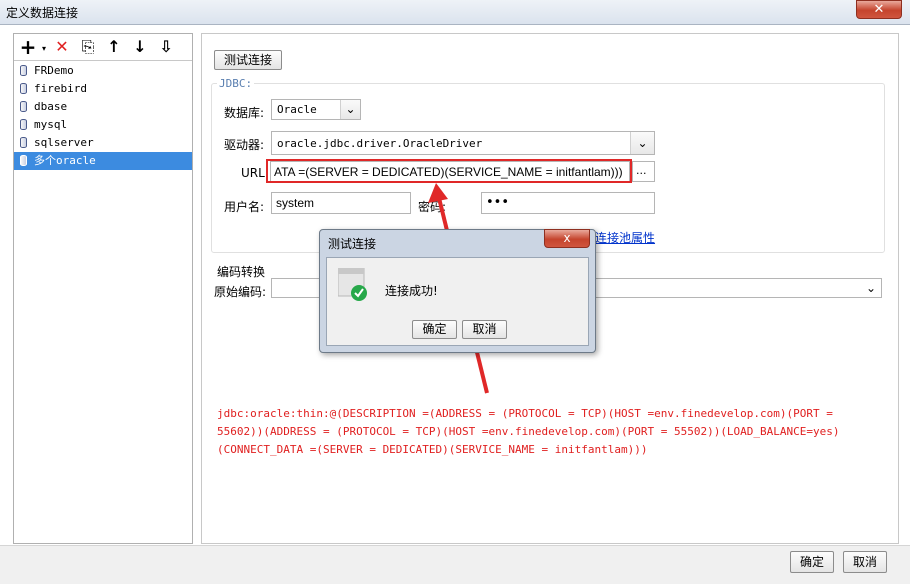  I want to click on success-icon, so click(352, 284).